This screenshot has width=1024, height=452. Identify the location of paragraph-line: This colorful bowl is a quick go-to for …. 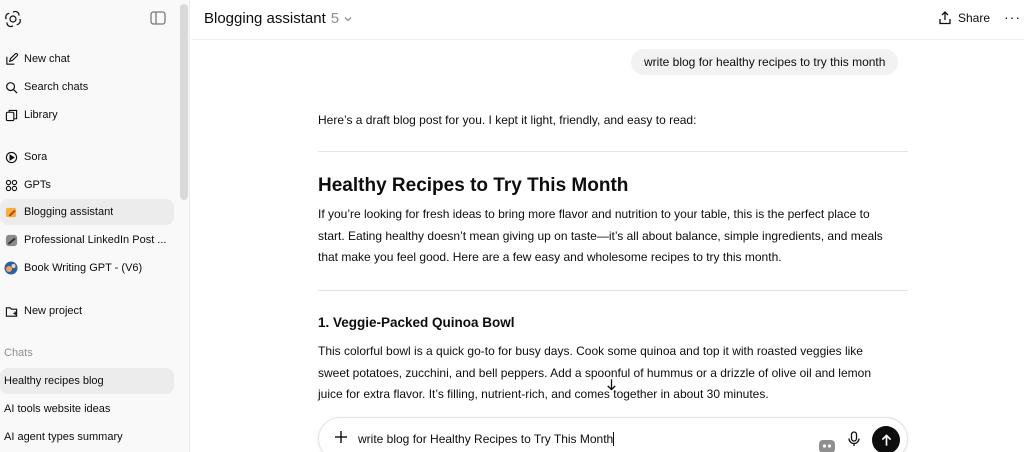
(590, 351).